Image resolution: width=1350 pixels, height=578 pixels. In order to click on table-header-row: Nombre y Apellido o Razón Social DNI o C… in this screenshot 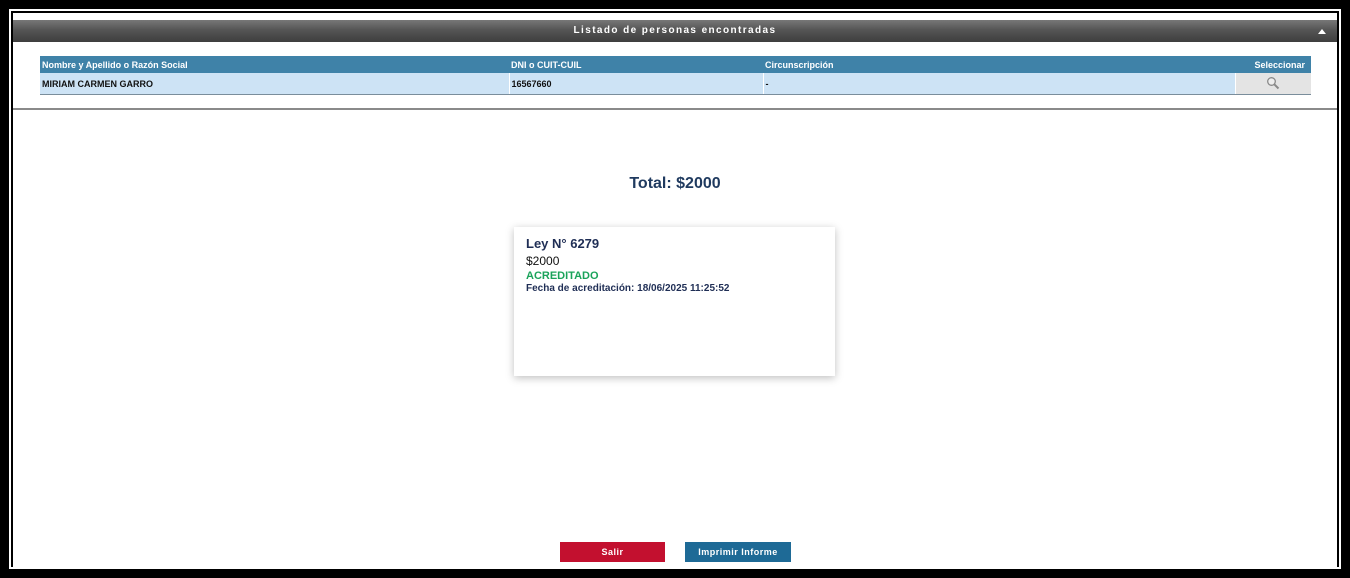, I will do `click(675, 64)`.